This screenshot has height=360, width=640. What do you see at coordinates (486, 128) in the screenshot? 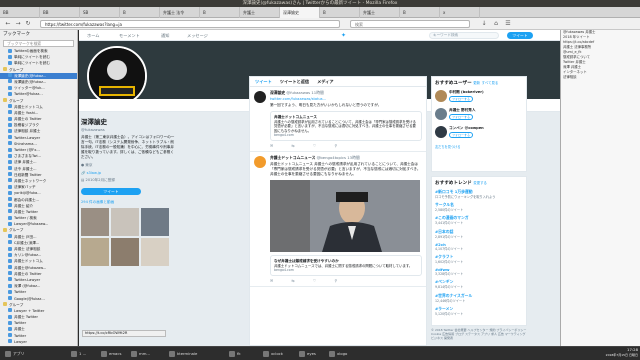
I see `suggested-user-name: コンペン @cowpen` at bounding box center [486, 128].